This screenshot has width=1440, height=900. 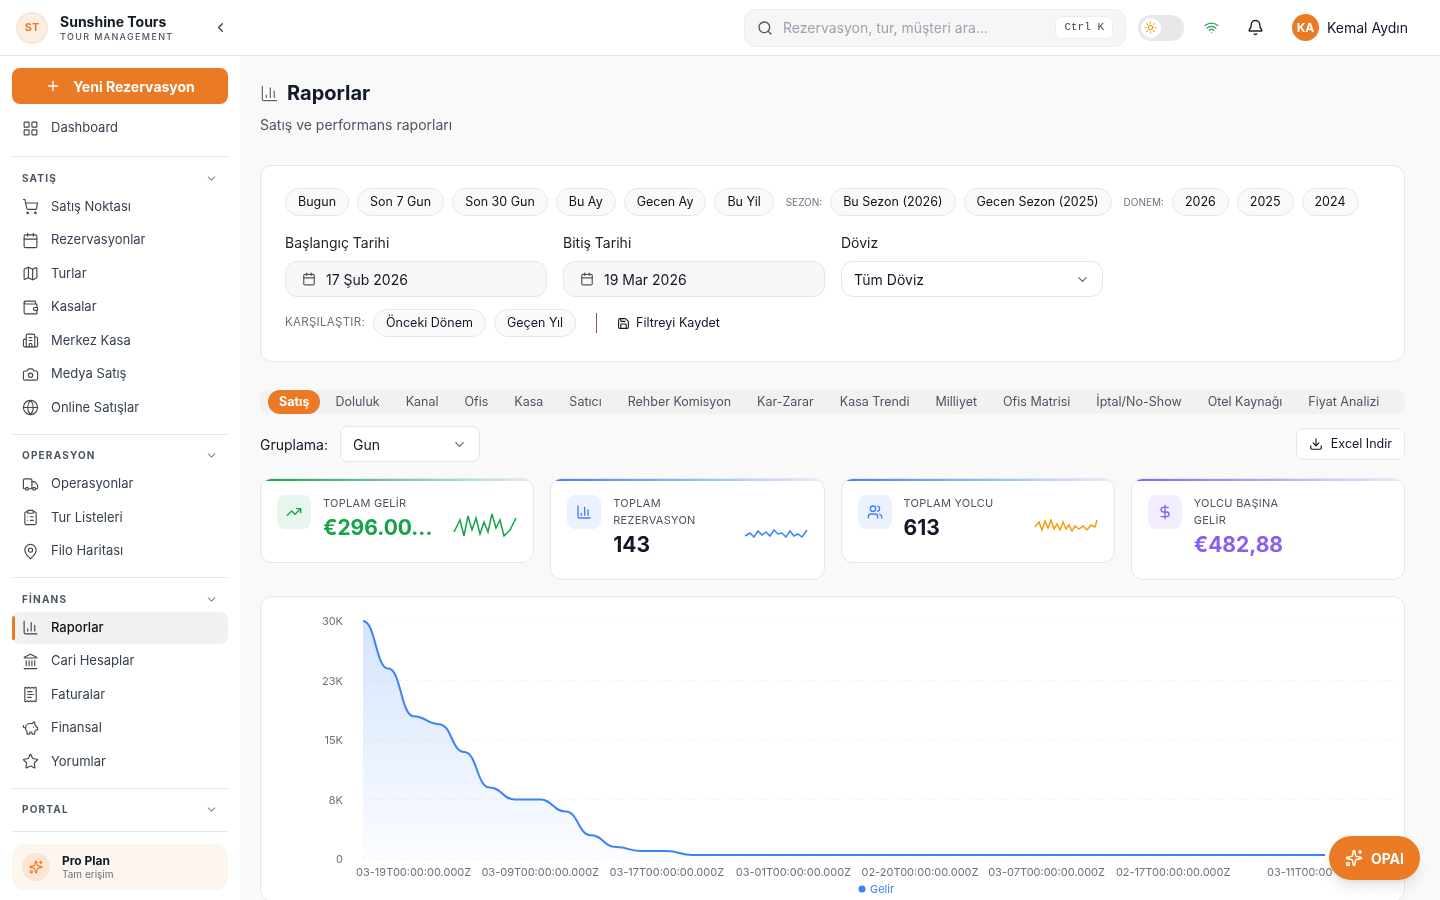 I want to click on end-date-field: 19 Mar 2026, so click(x=694, y=279).